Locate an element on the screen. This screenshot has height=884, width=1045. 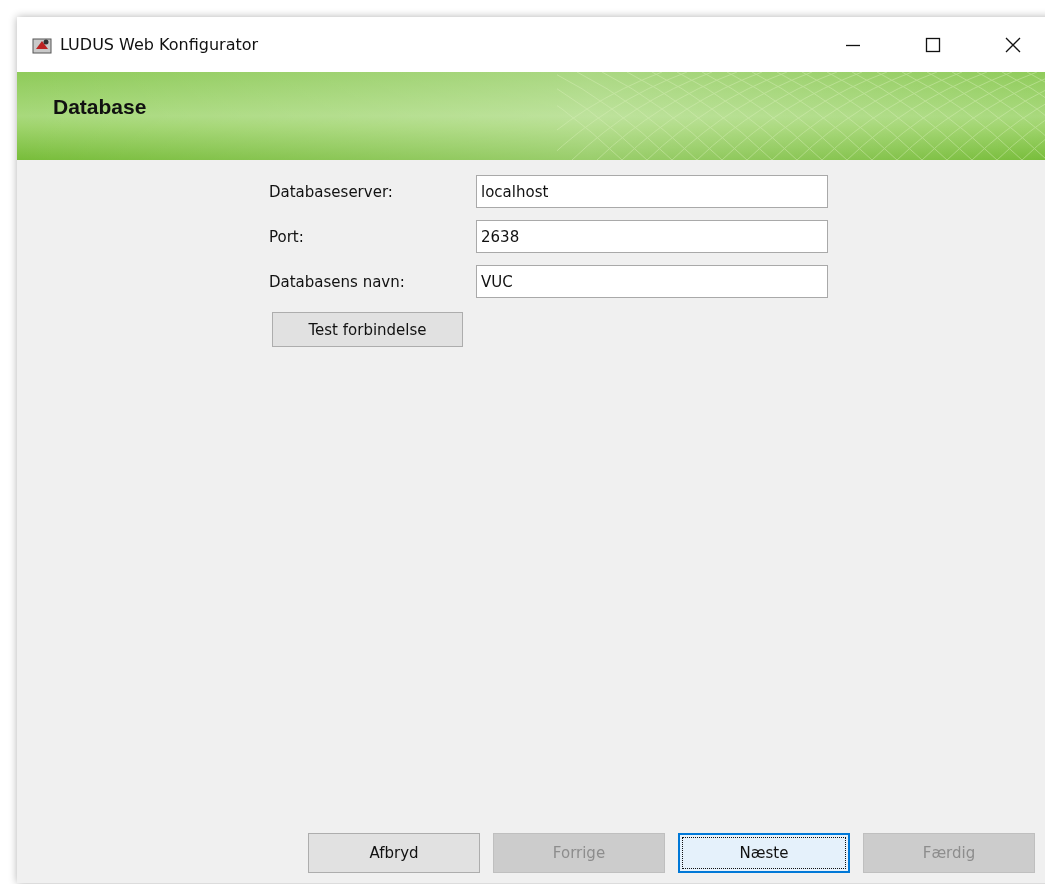
wizard-button: Næste is located at coordinates (764, 853).